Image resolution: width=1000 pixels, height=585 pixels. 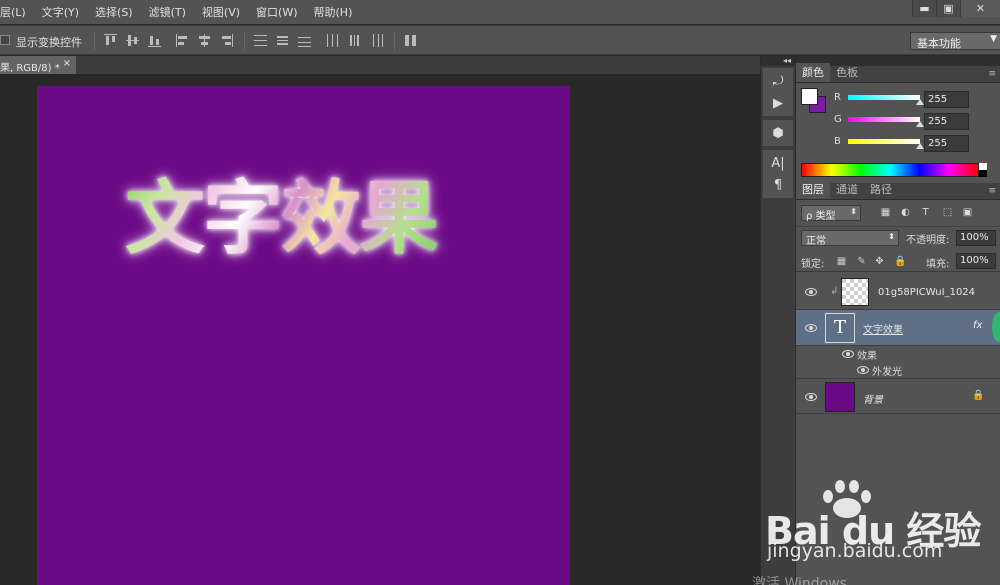 What do you see at coordinates (939, 43) in the screenshot?
I see `workspace-select-label: 基本功能` at bounding box center [939, 43].